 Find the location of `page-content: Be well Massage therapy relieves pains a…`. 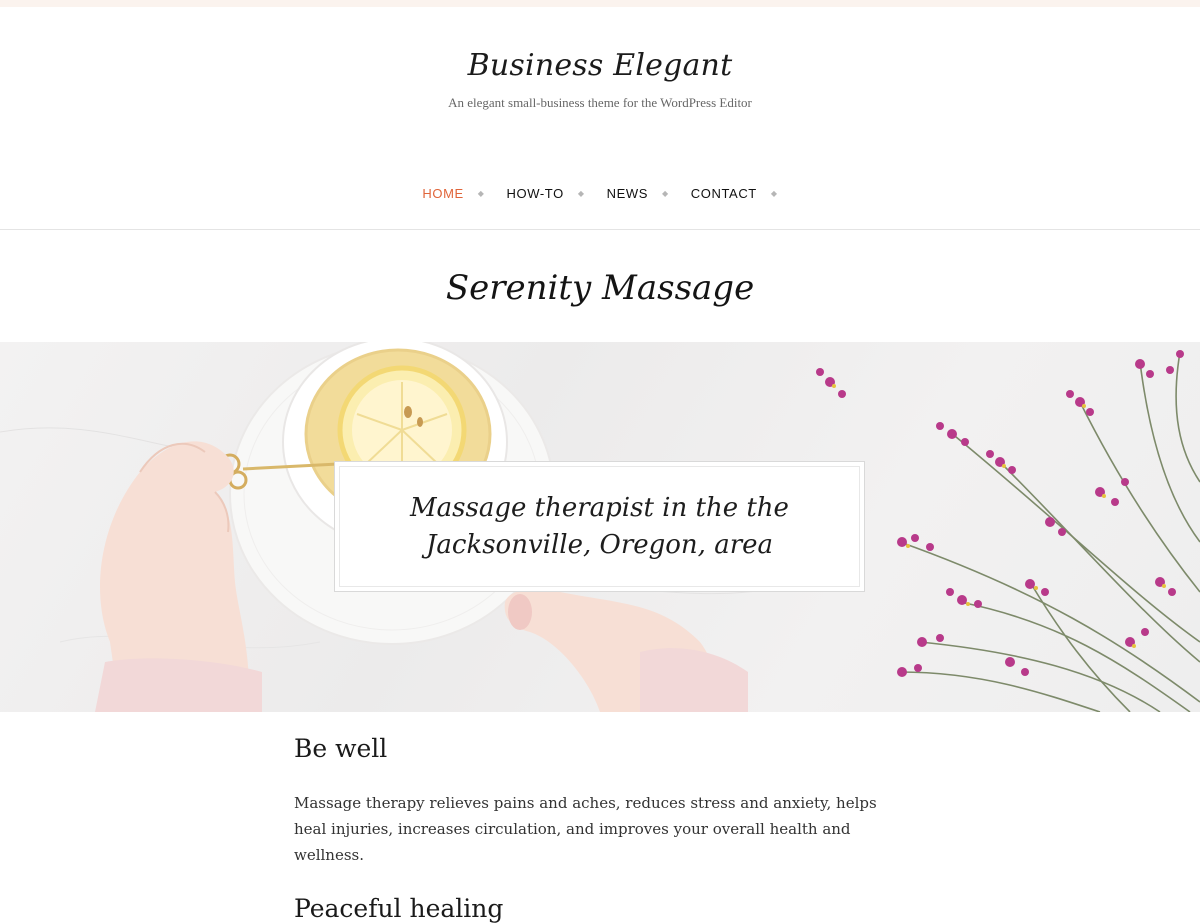

page-content: Be well Massage therapy relieves pains a… is located at coordinates (600, 828).